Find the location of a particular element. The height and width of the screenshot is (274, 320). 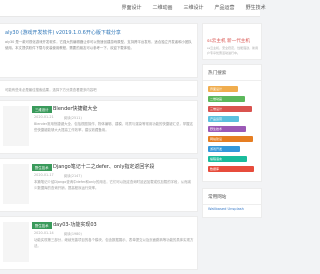

tag-list: 界面设计二维动画三维设计产品运营野生技术网站建设游戏开发编程语言数据库 is located at coordinates (232, 126).